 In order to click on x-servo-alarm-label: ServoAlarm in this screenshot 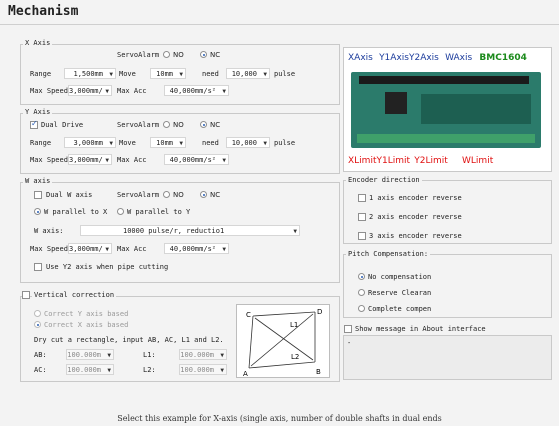, I will do `click(138, 55)`.